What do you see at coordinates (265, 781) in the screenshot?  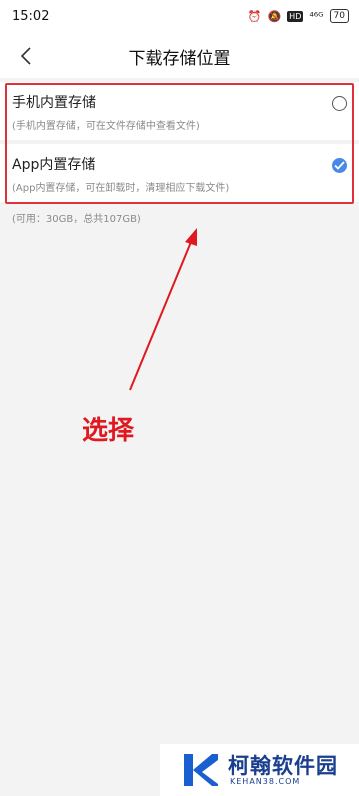 I see `watermark-url: KEHAN38.COM` at bounding box center [265, 781].